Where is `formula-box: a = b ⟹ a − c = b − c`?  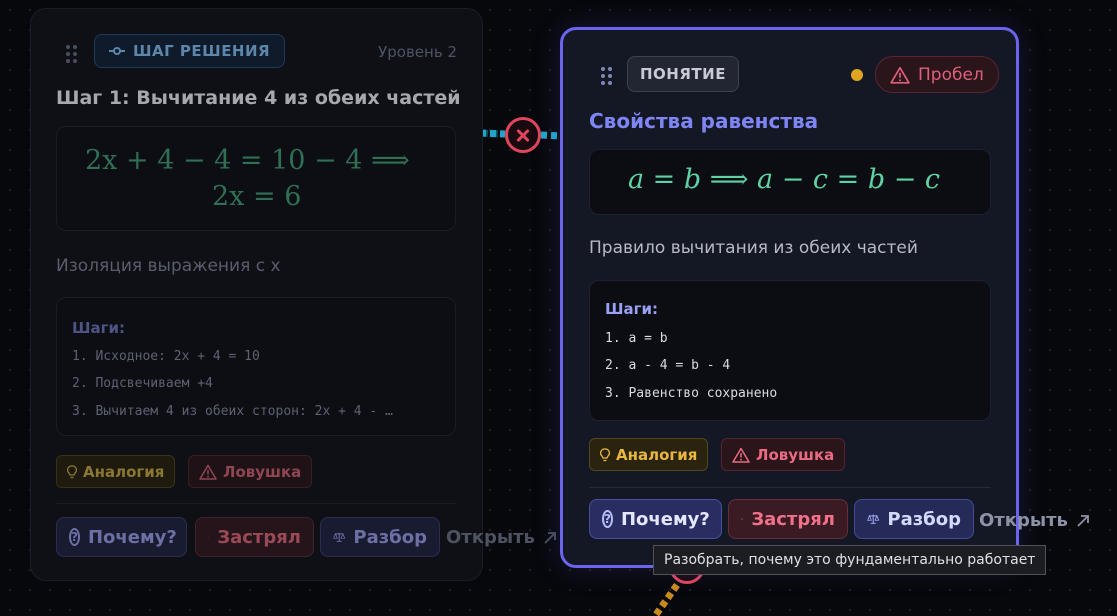
formula-box: a = b ⟹ a − c = b − c is located at coordinates (790, 182).